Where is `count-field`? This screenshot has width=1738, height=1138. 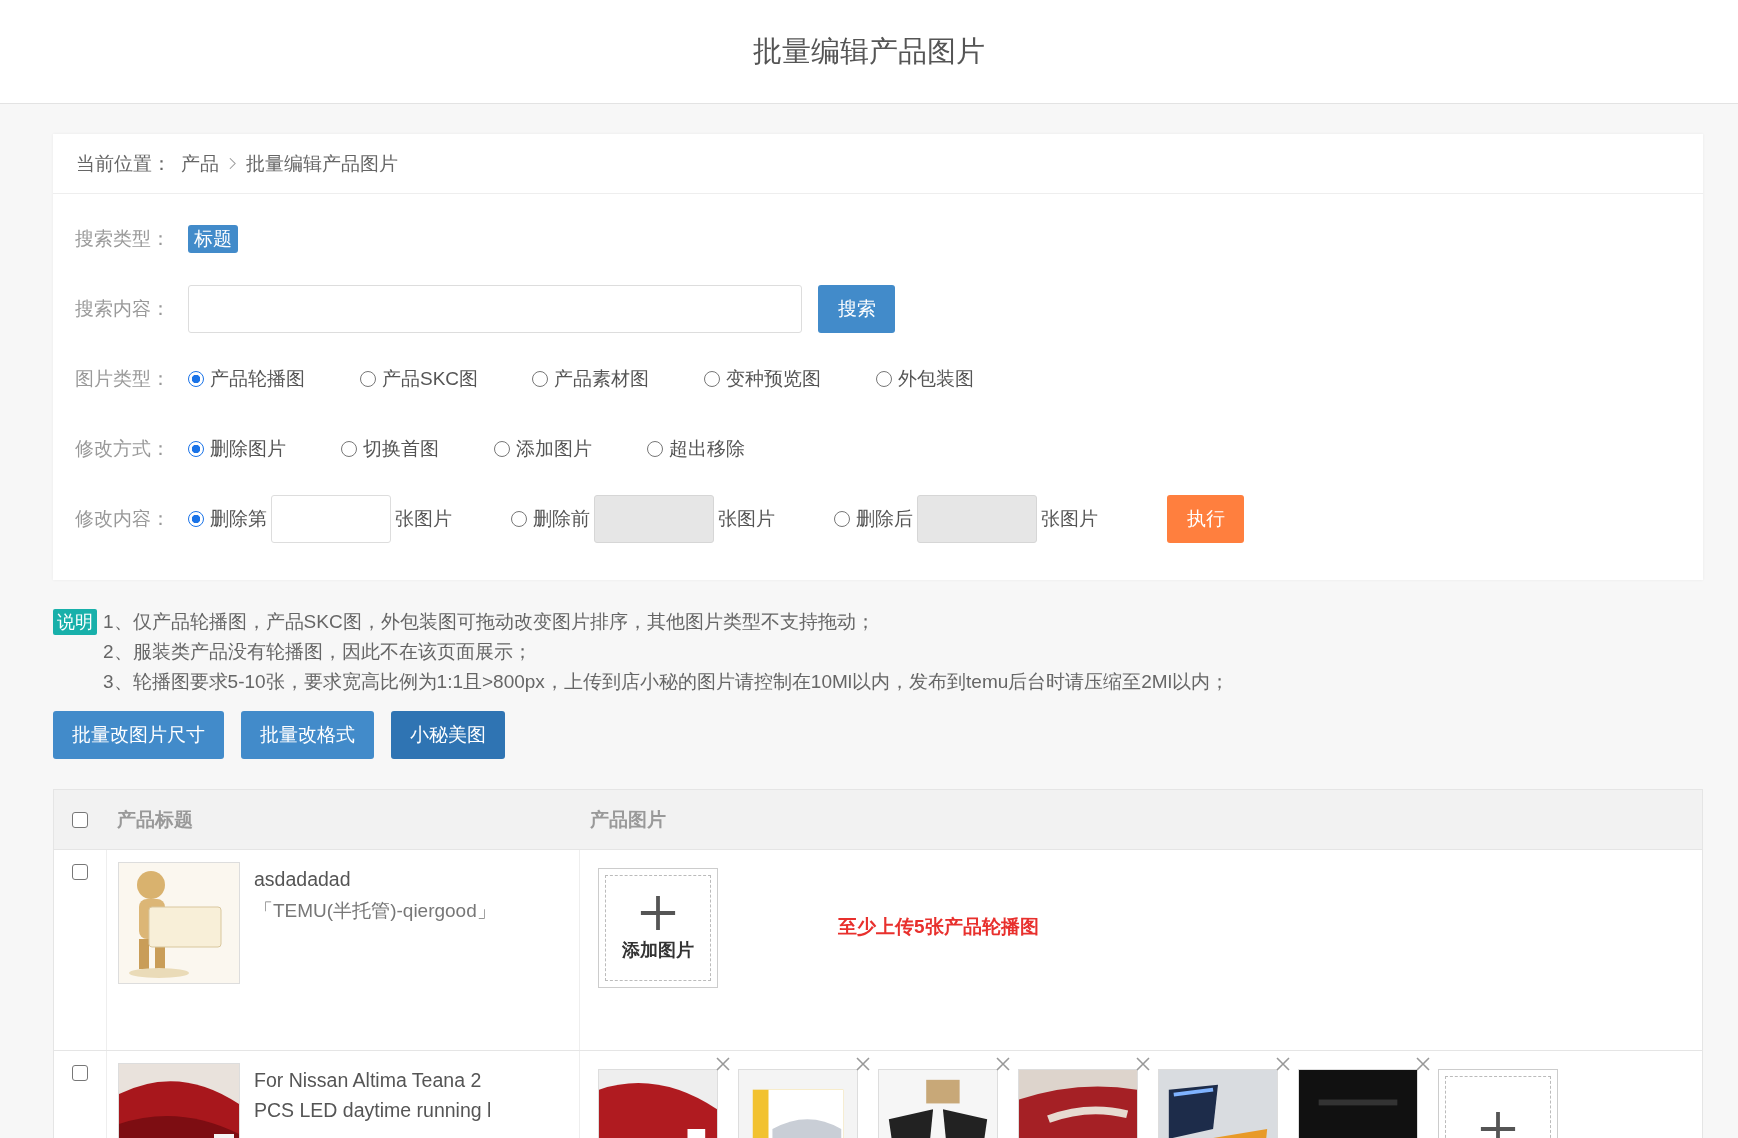
count-field is located at coordinates (331, 519).